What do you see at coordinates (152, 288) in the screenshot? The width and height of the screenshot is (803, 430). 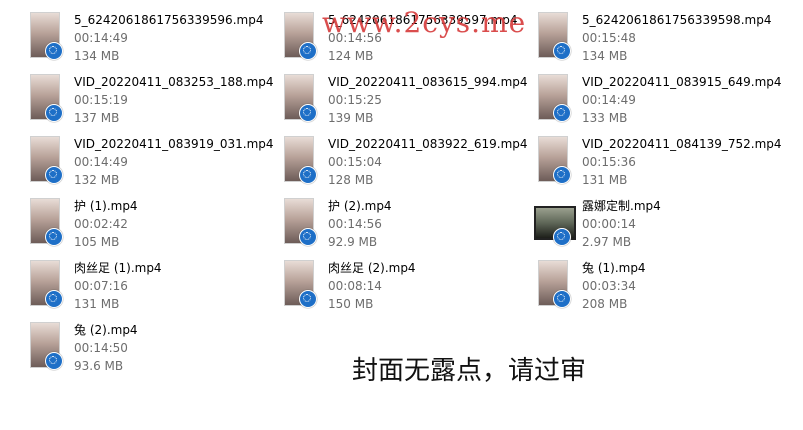 I see `file-item: 肉丝足 (1).mp4 00:07:16 131 MB` at bounding box center [152, 288].